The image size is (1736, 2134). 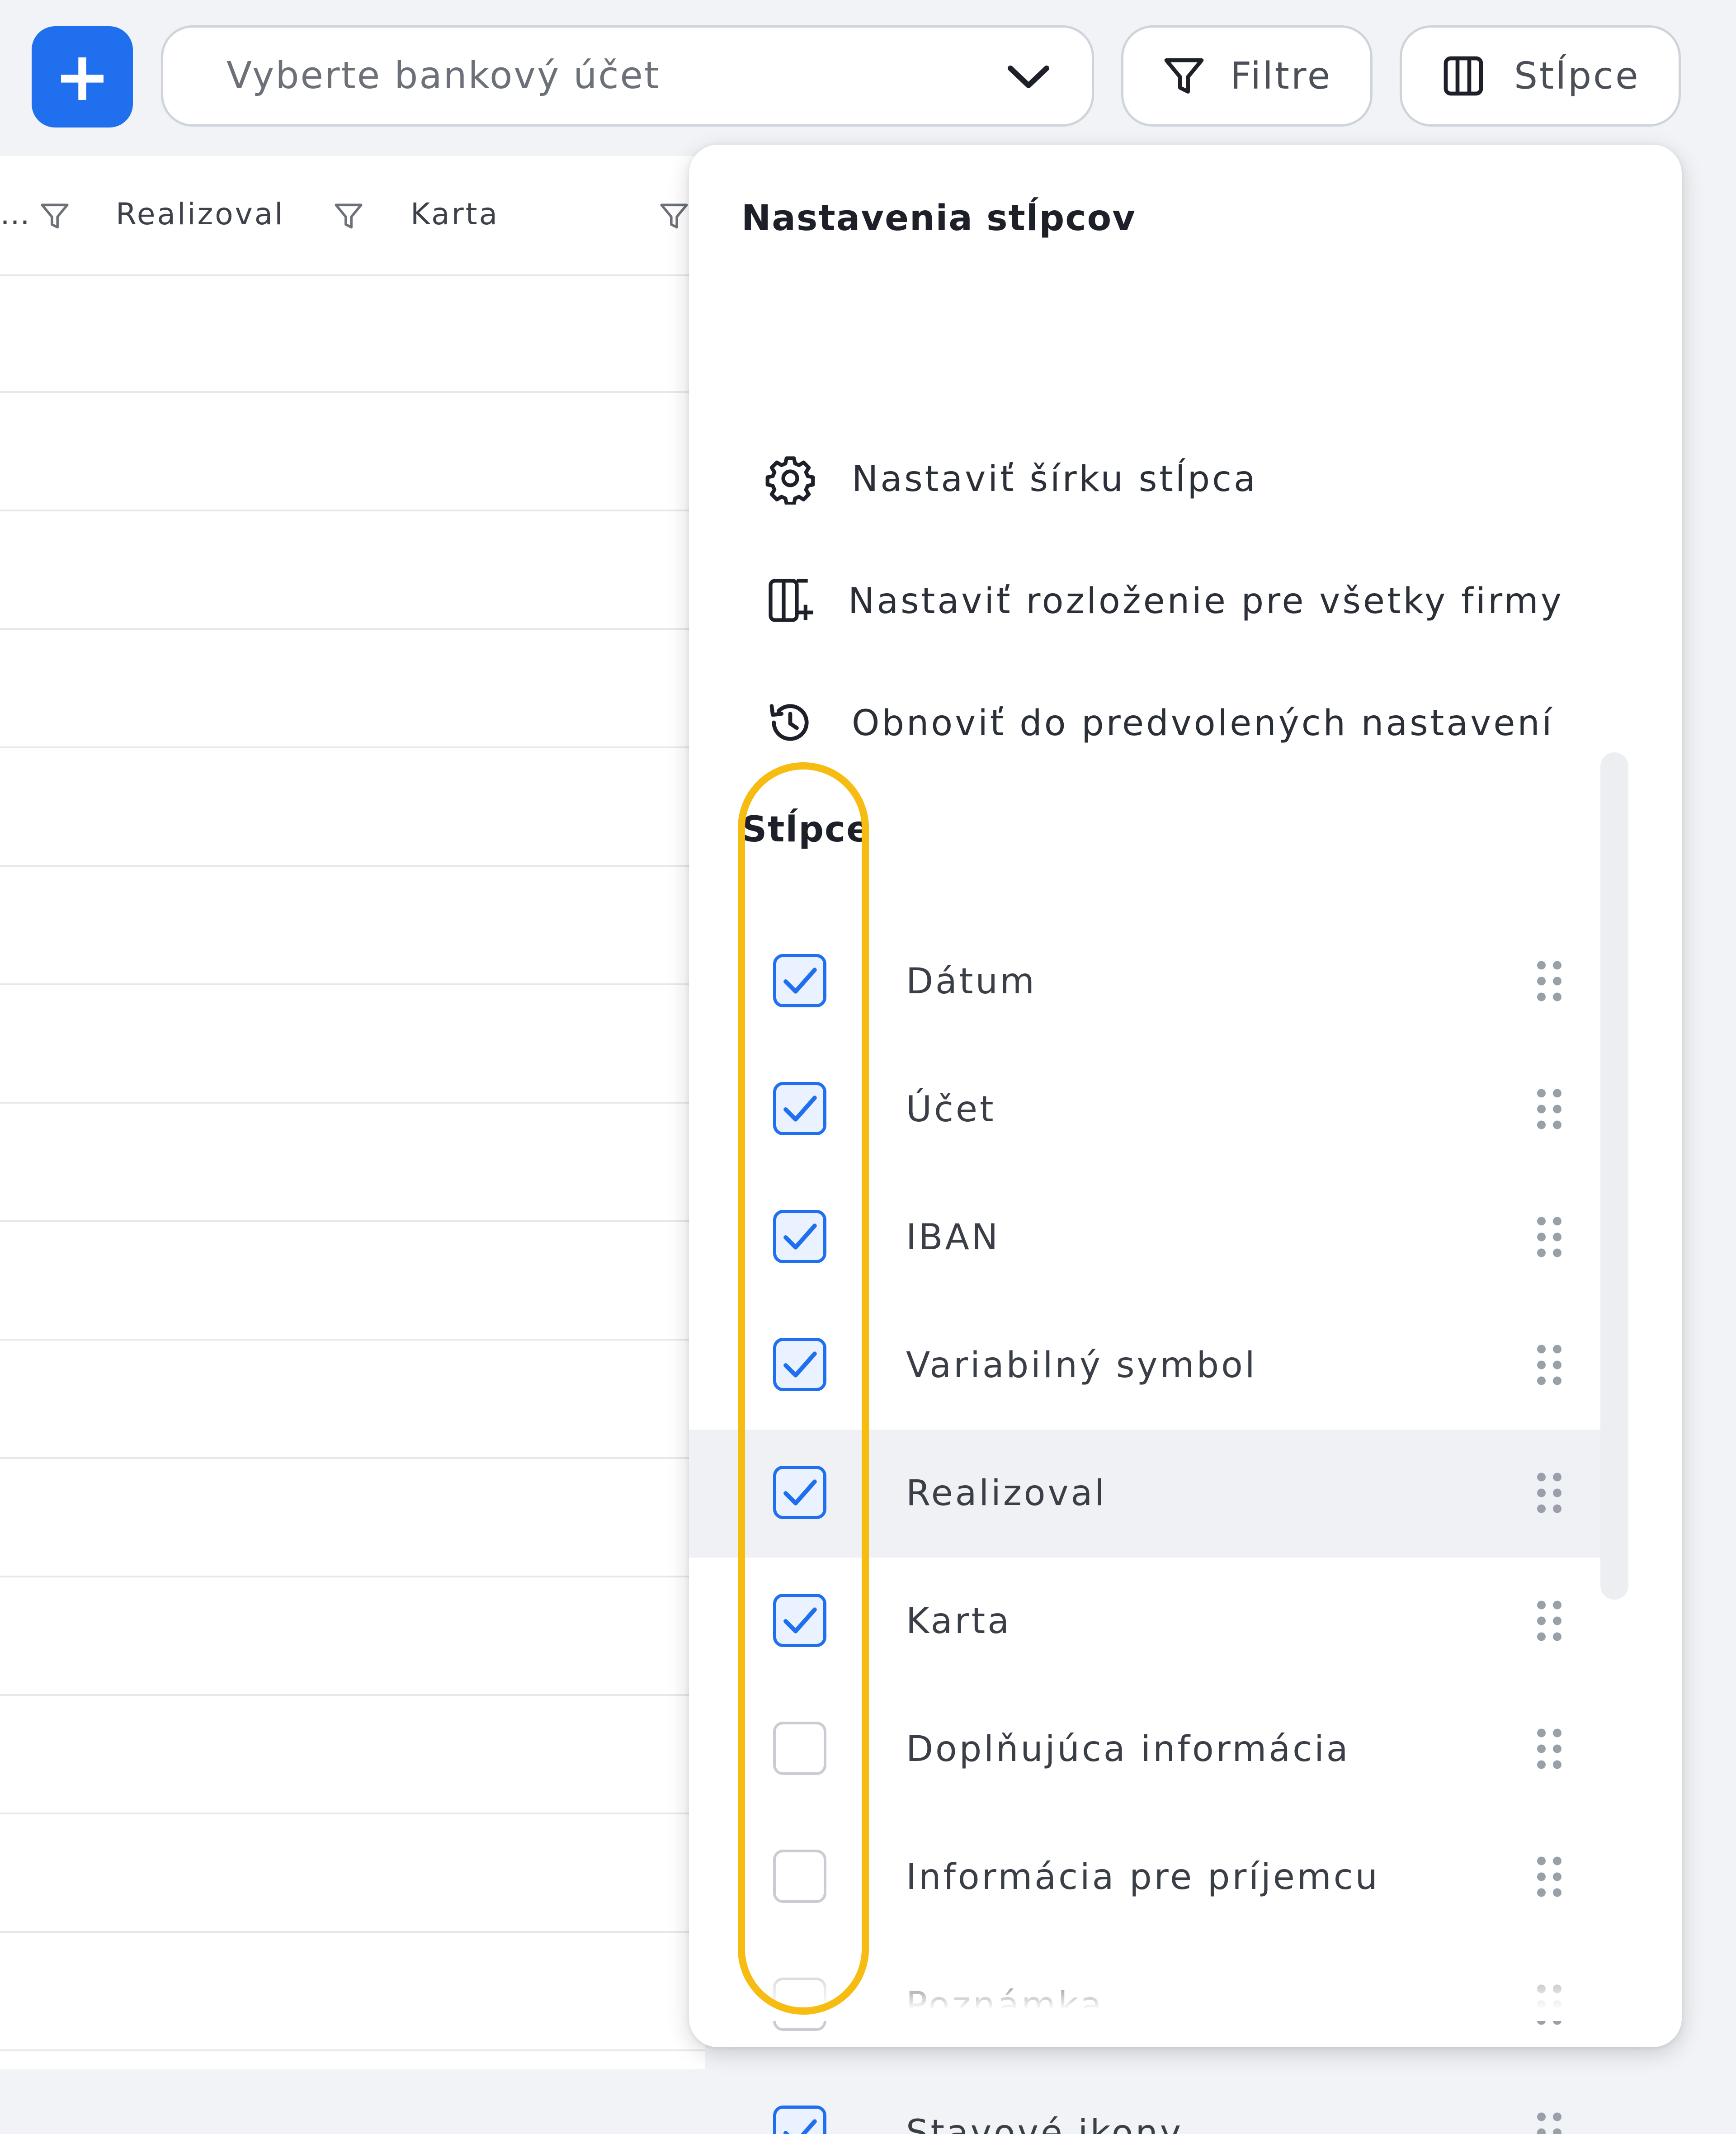 What do you see at coordinates (1184, 75) in the screenshot?
I see `filter-icon` at bounding box center [1184, 75].